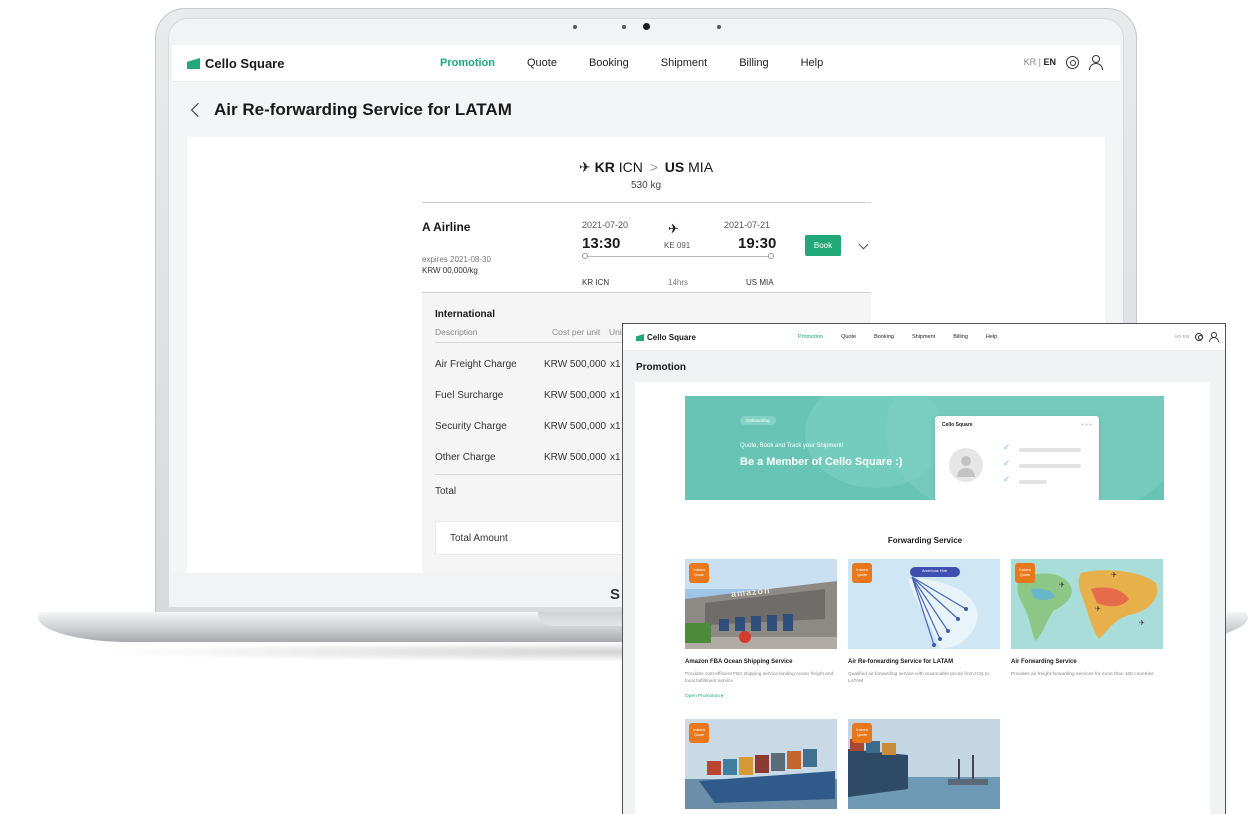 The image size is (1258, 814). I want to click on total-label: Total, so click(446, 491).